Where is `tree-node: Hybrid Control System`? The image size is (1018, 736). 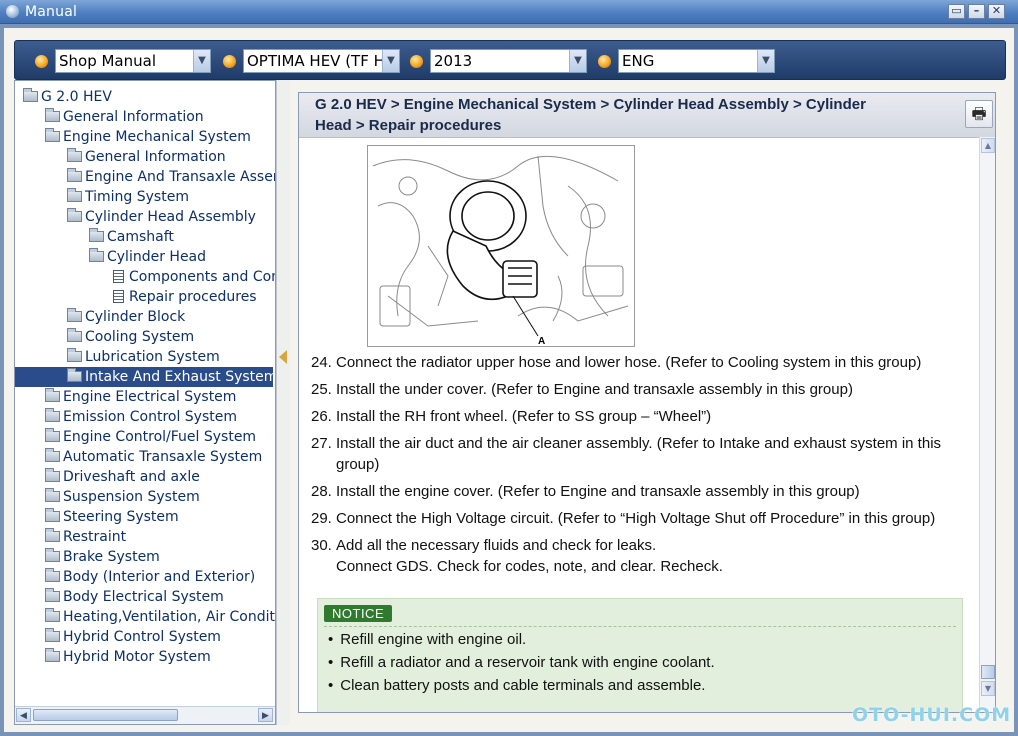 tree-node: Hybrid Control System is located at coordinates (133, 637).